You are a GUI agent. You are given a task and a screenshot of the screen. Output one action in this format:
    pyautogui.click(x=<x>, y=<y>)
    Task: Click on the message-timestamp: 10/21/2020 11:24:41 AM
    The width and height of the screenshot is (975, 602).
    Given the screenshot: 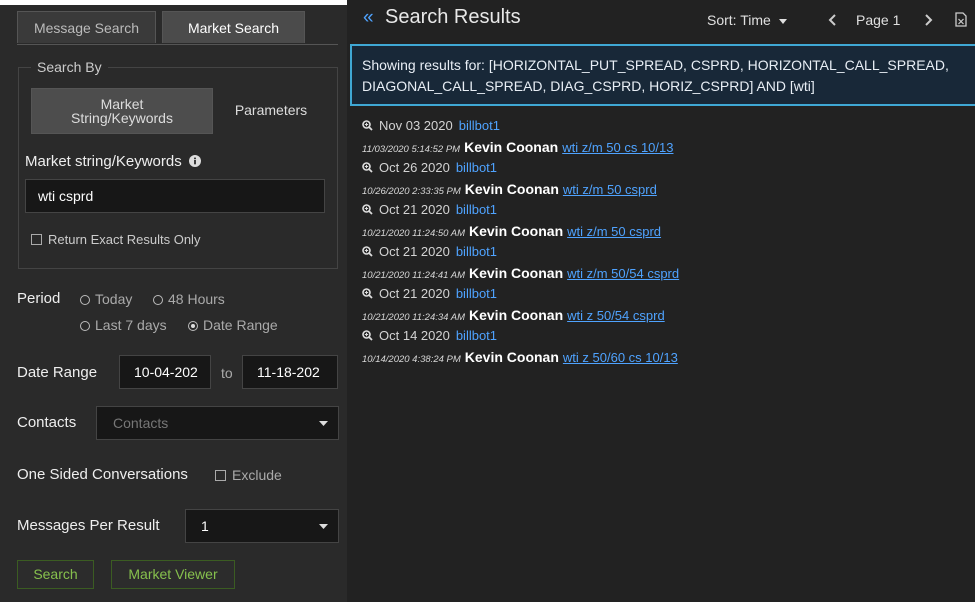 What is the action you would take?
    pyautogui.click(x=413, y=275)
    